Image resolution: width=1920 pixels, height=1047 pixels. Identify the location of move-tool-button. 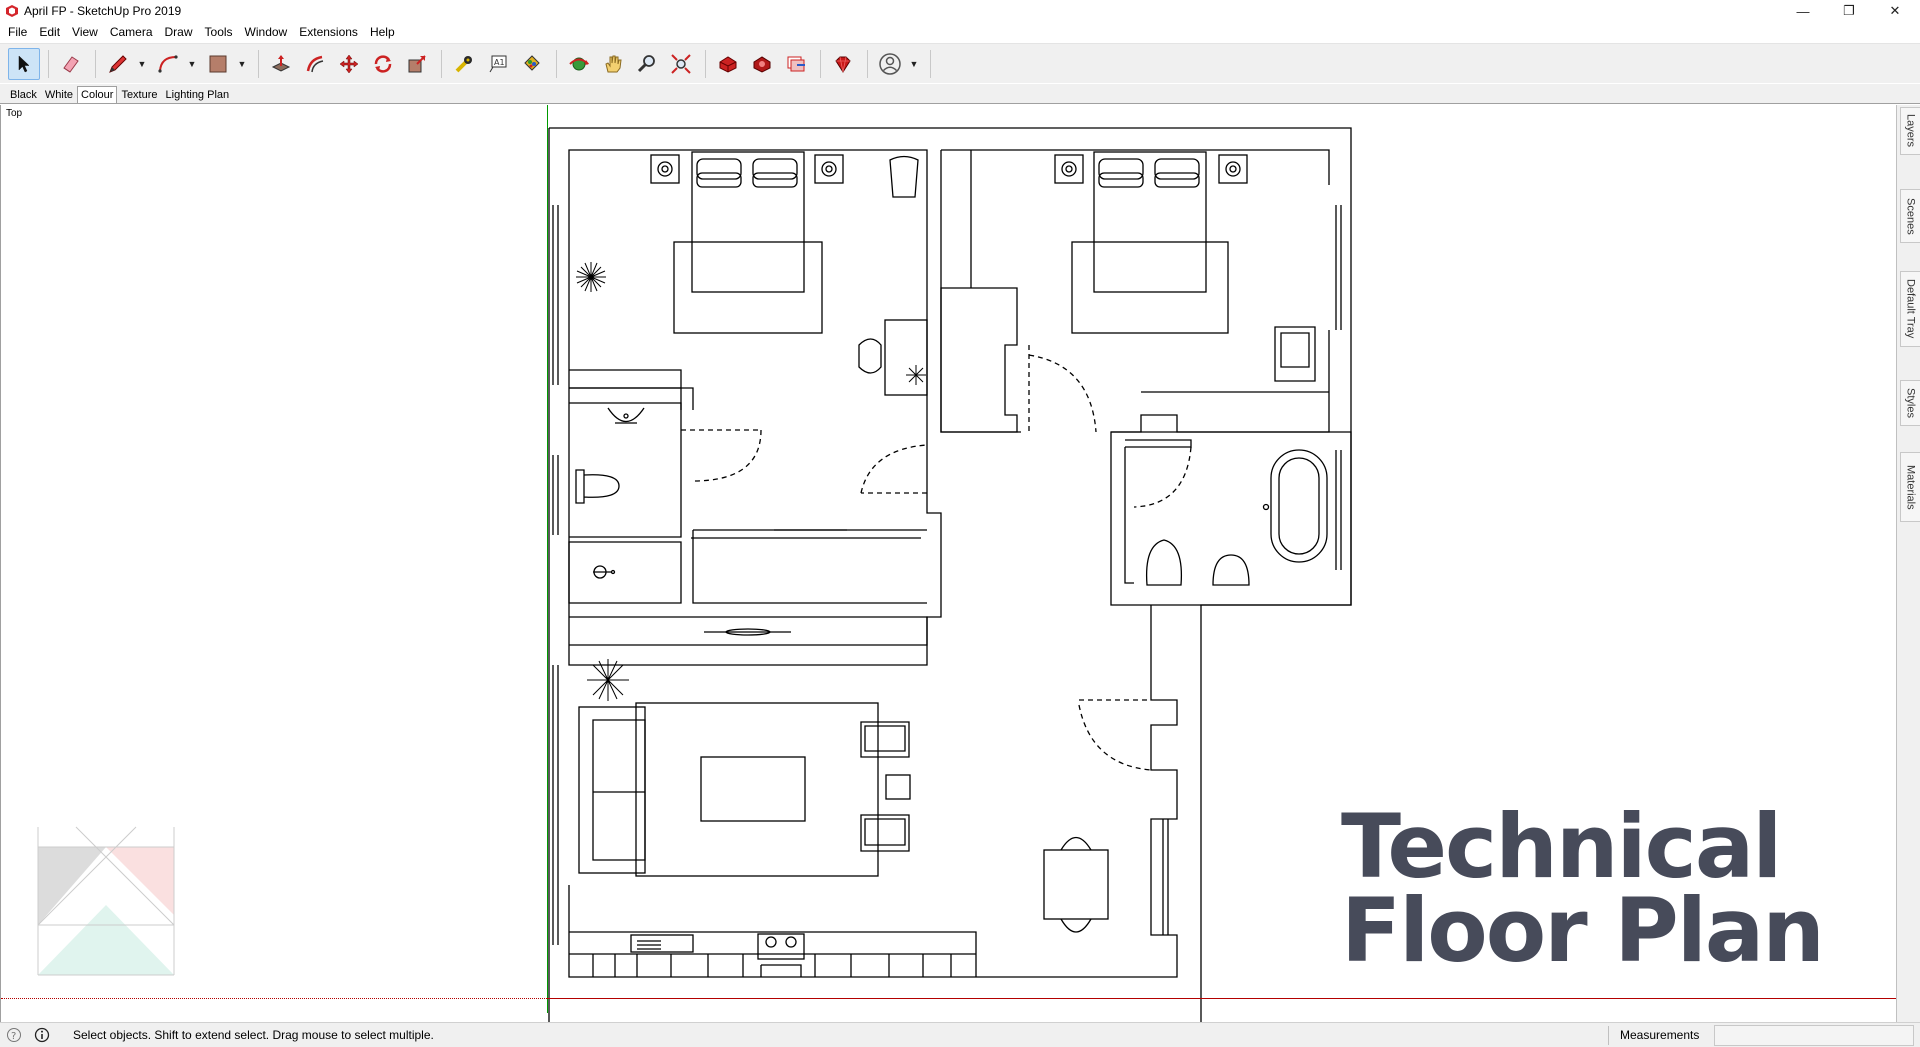
(349, 64).